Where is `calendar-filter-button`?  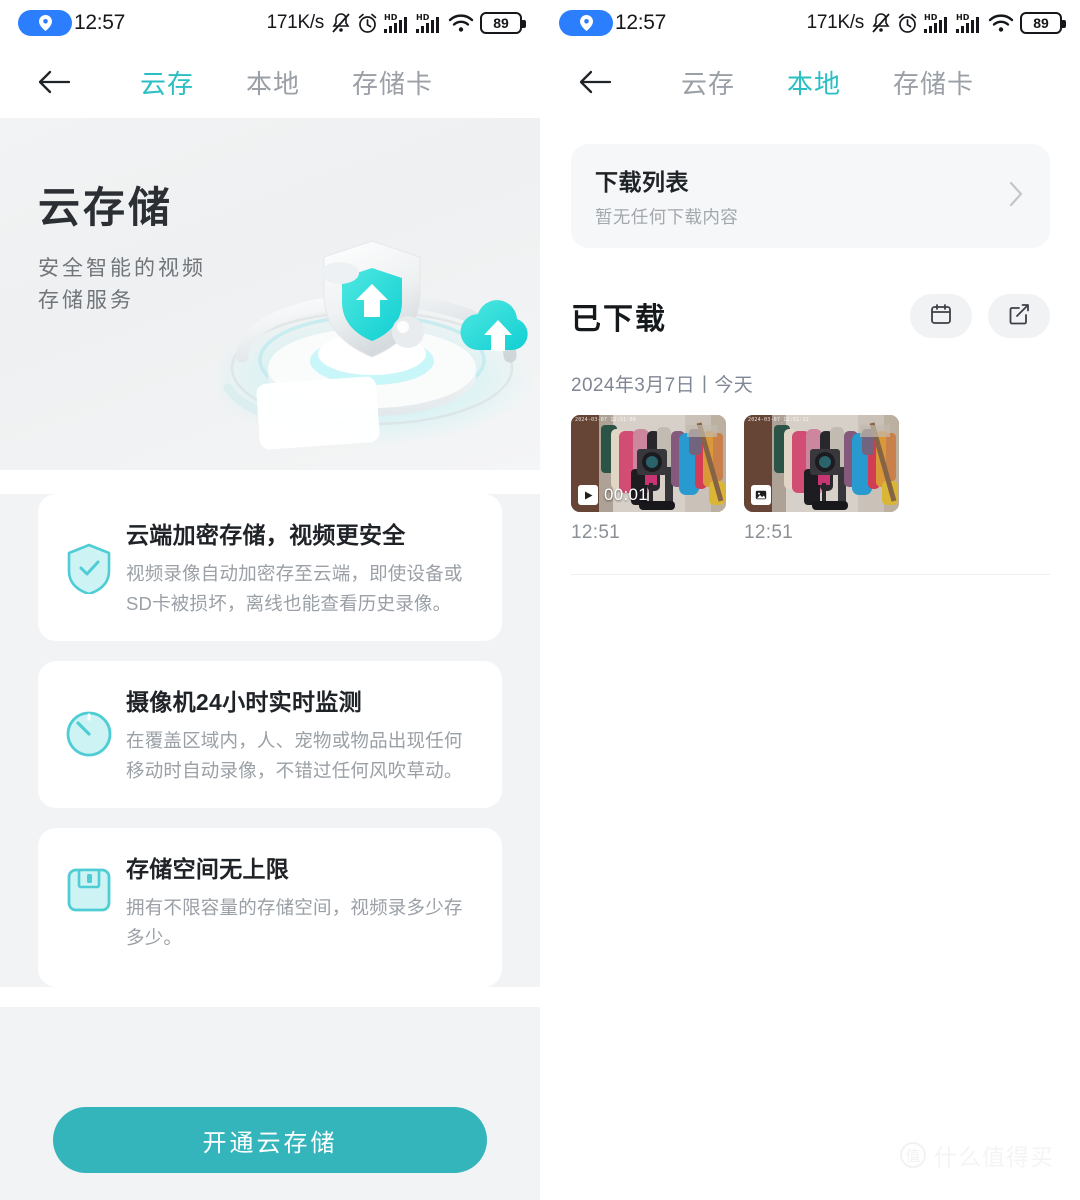
calendar-filter-button is located at coordinates (941, 316).